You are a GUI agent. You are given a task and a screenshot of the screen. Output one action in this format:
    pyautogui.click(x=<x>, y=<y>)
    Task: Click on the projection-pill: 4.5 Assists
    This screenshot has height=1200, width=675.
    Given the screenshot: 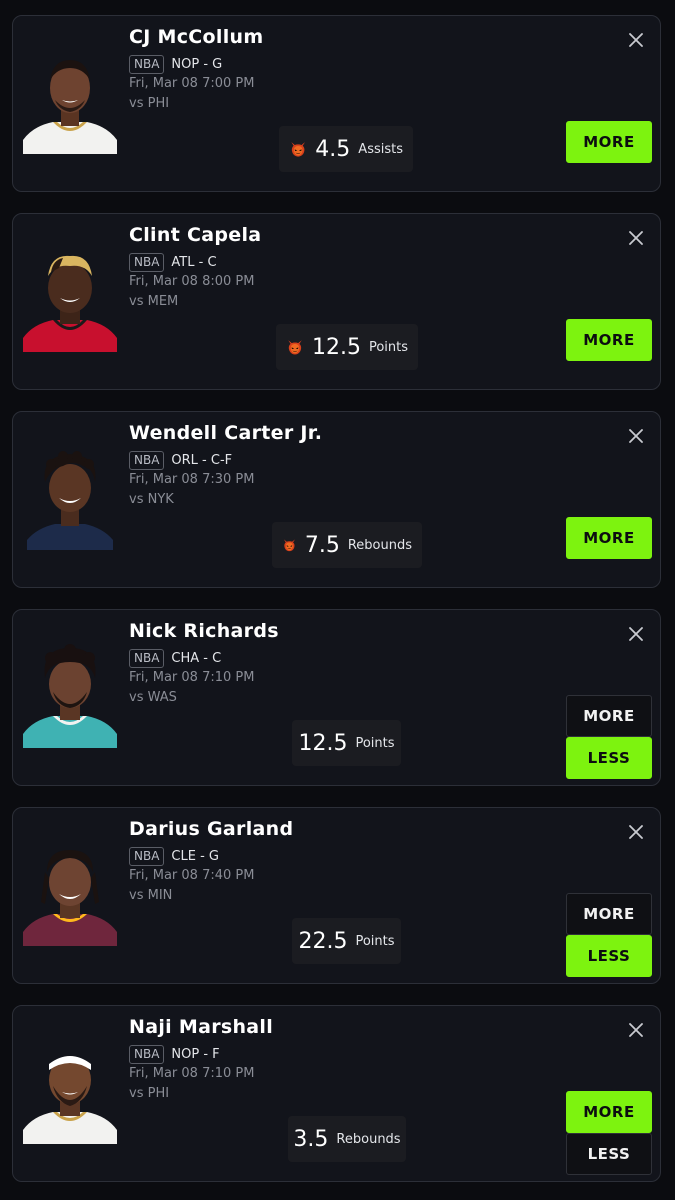 What is the action you would take?
    pyautogui.click(x=346, y=149)
    